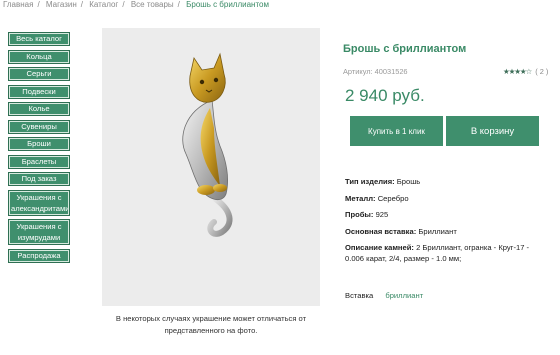  Describe the element at coordinates (401, 231) in the screenshot. I see `property-main-insert: Основная вставка: Бриллиант` at that location.